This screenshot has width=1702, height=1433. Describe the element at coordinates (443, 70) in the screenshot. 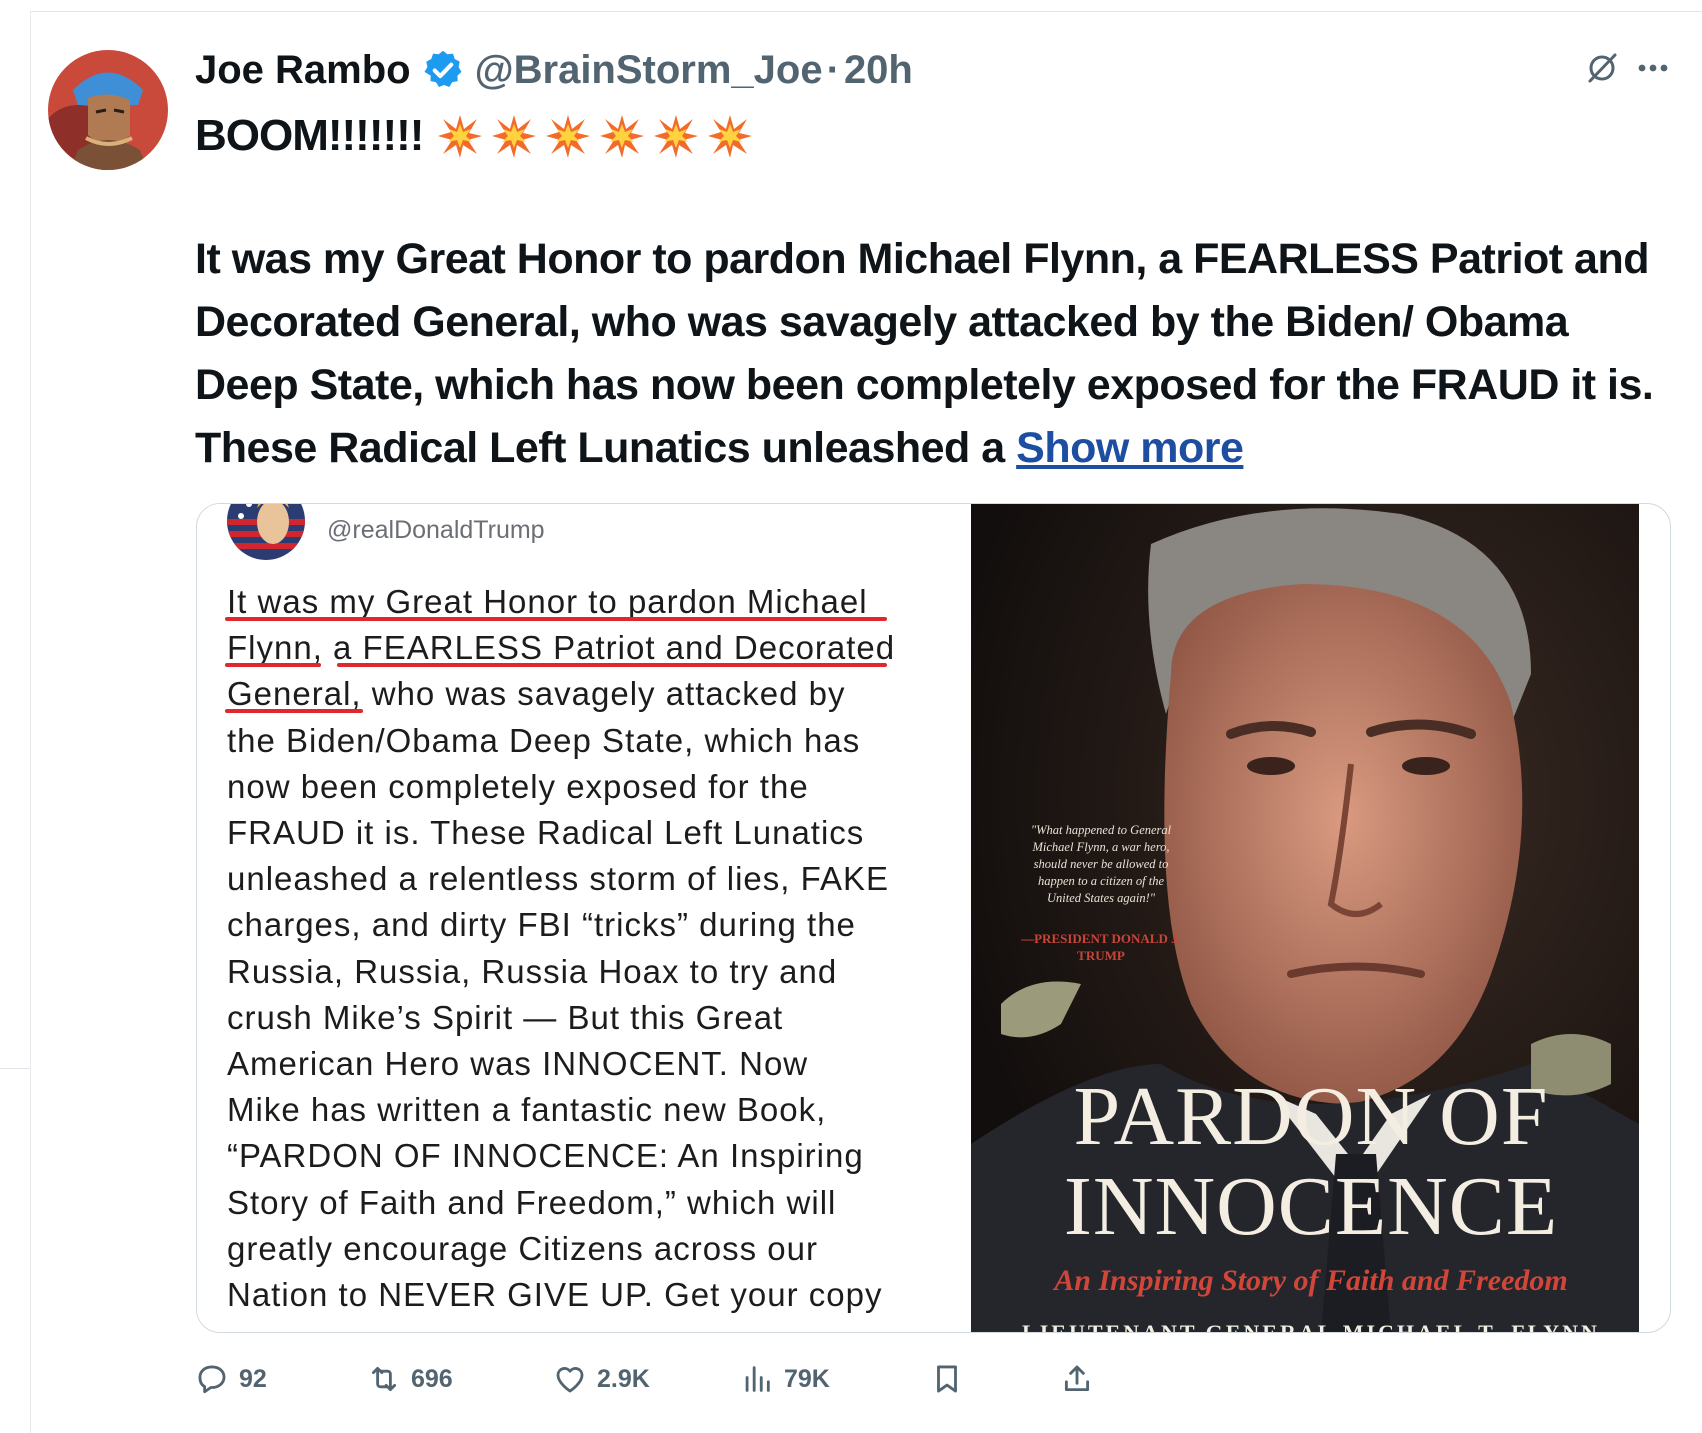

I see `verified-badge-icon` at that location.